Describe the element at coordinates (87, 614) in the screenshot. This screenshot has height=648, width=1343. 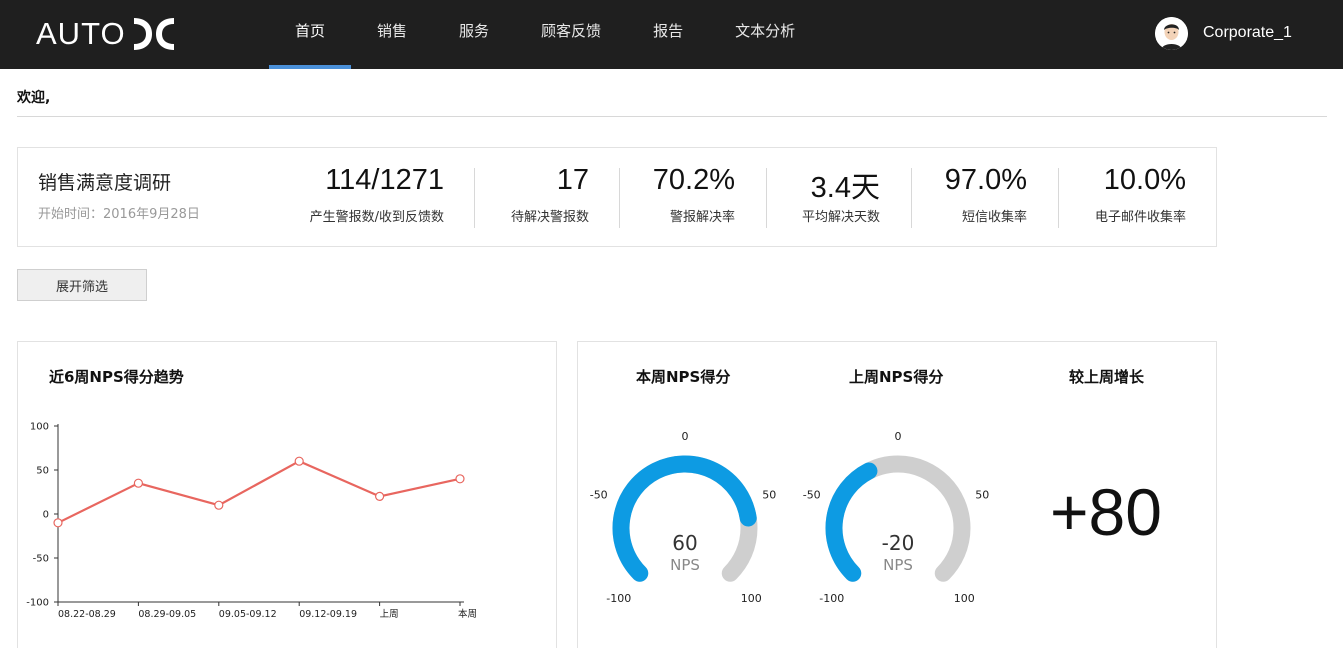
I see `x-tick-label: 08.22-08.29` at that location.